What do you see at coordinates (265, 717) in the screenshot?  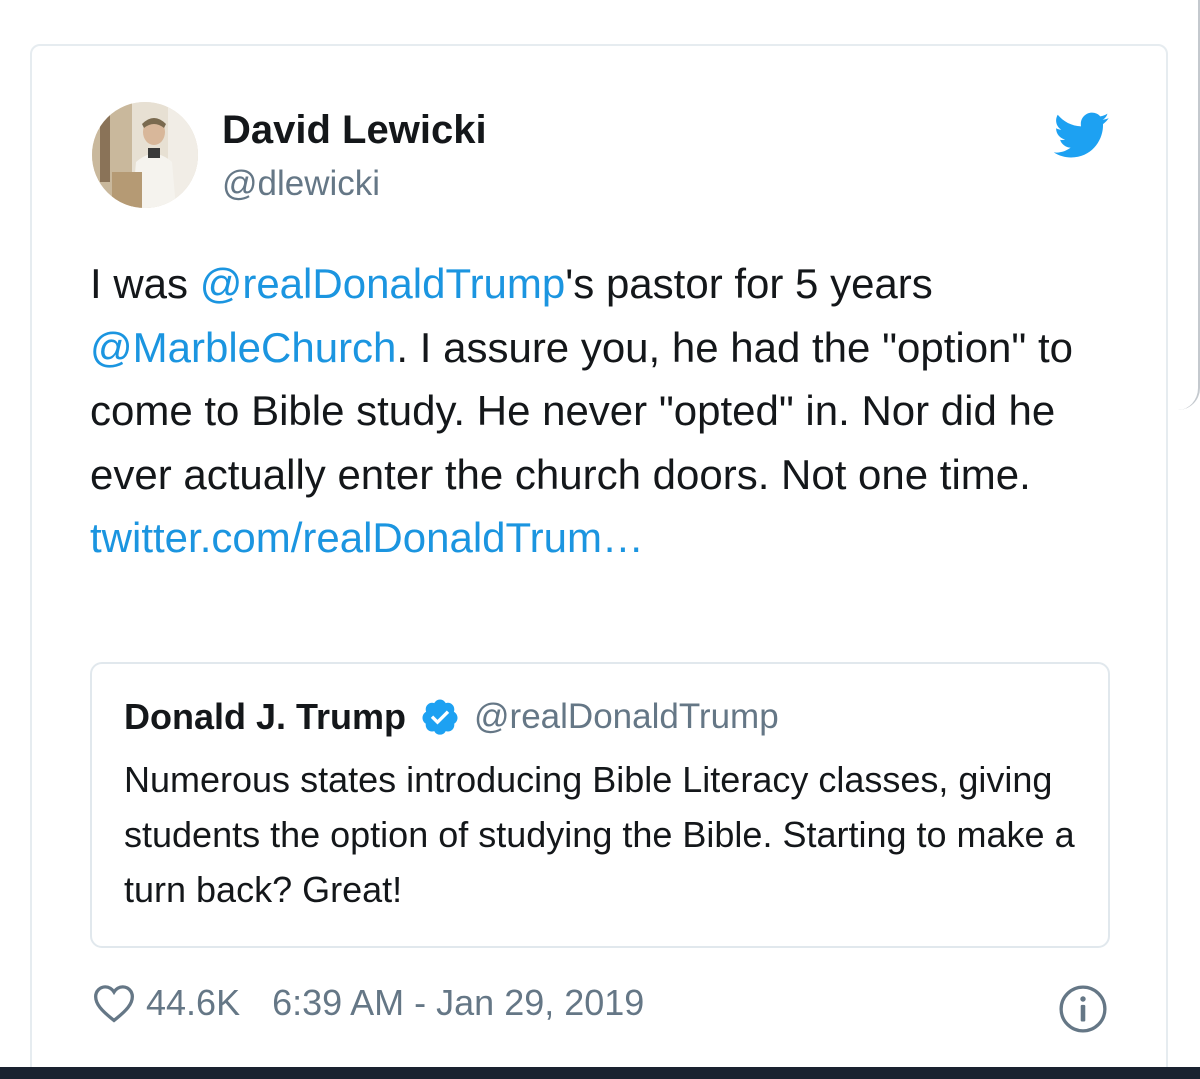 I see `quoted-author-name: Donald J. Trump` at bounding box center [265, 717].